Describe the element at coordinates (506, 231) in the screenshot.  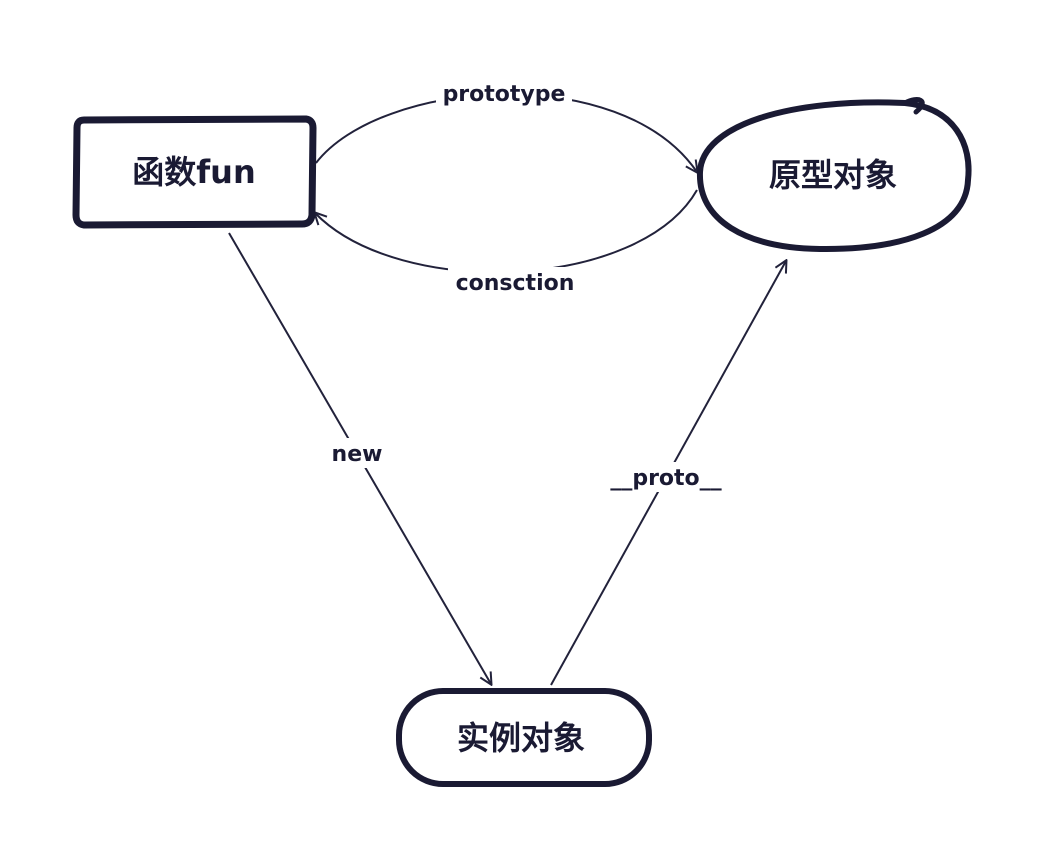
I see `edge-constructor-arrow` at that location.